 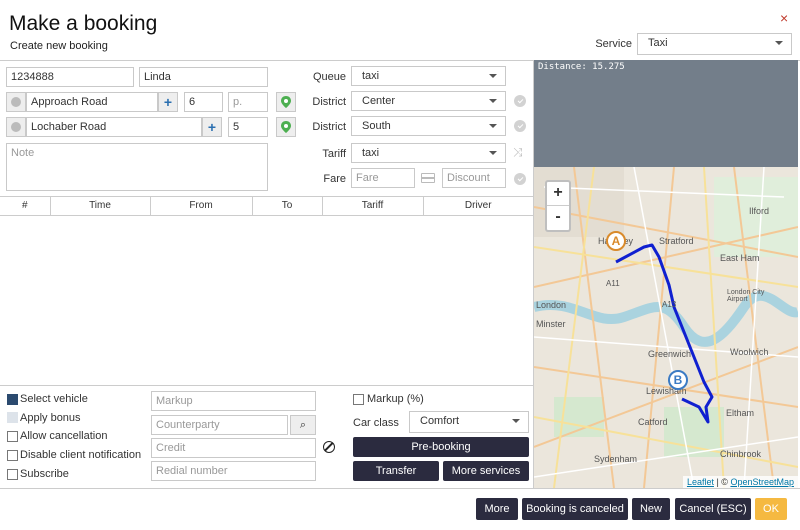 I want to click on place-label: London City Airport, so click(x=746, y=296).